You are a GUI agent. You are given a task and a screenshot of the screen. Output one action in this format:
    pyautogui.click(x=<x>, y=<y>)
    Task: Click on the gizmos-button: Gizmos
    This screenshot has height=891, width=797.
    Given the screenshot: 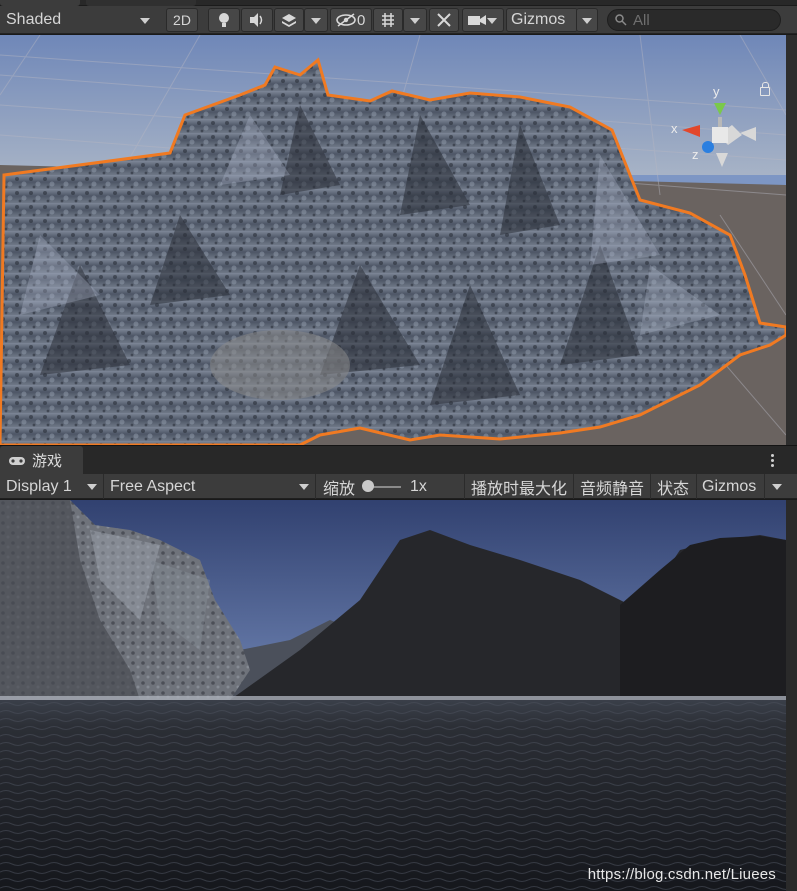 What is the action you would take?
    pyautogui.click(x=542, y=20)
    